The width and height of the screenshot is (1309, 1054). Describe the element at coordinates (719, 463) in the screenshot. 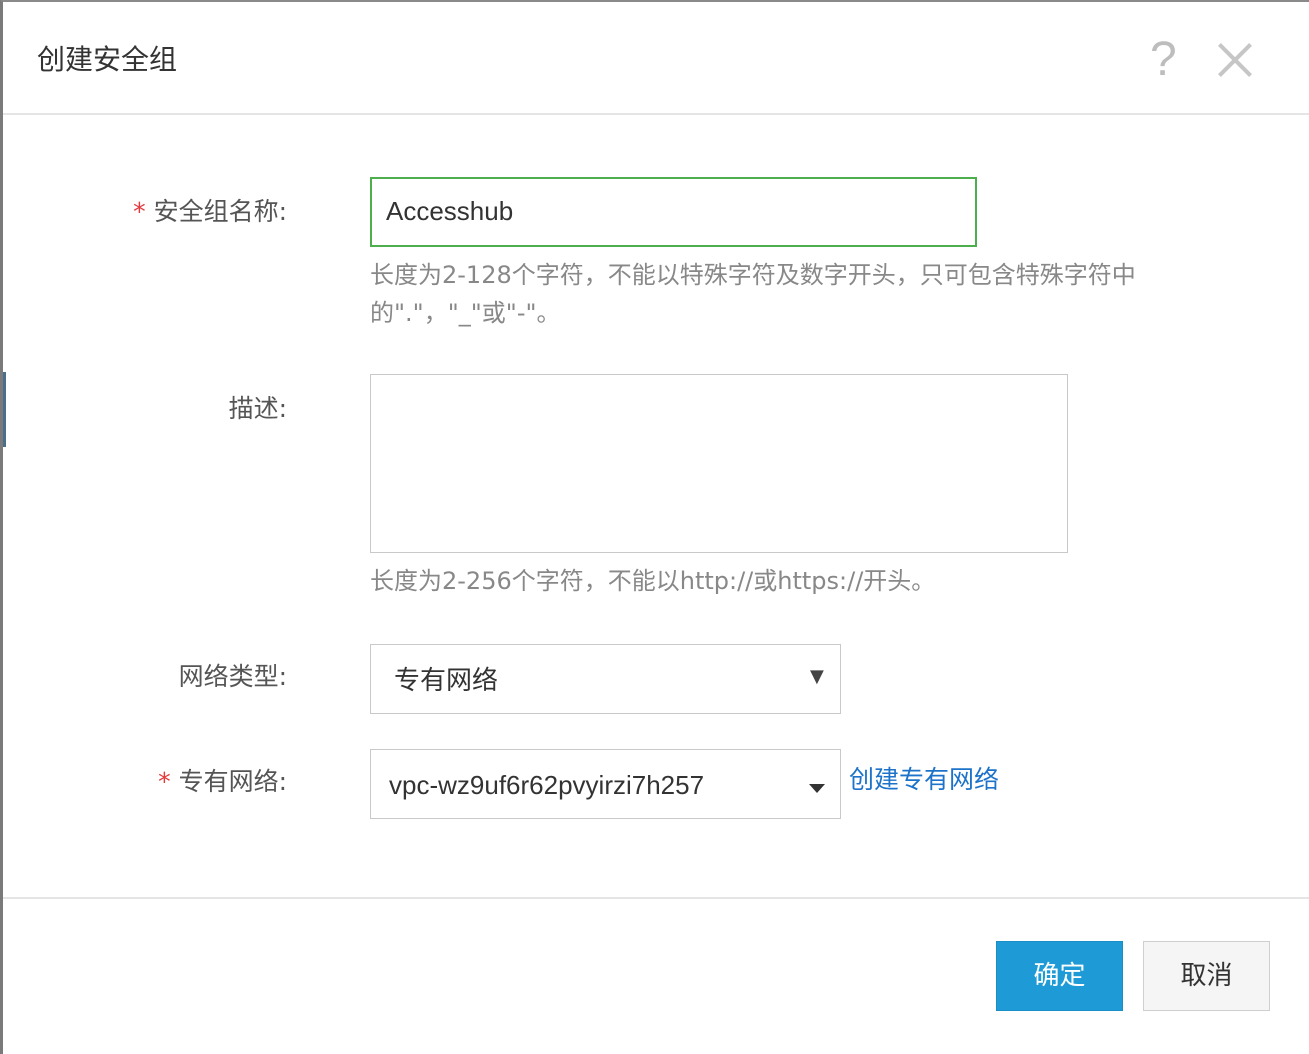

I see `description-textarea` at that location.